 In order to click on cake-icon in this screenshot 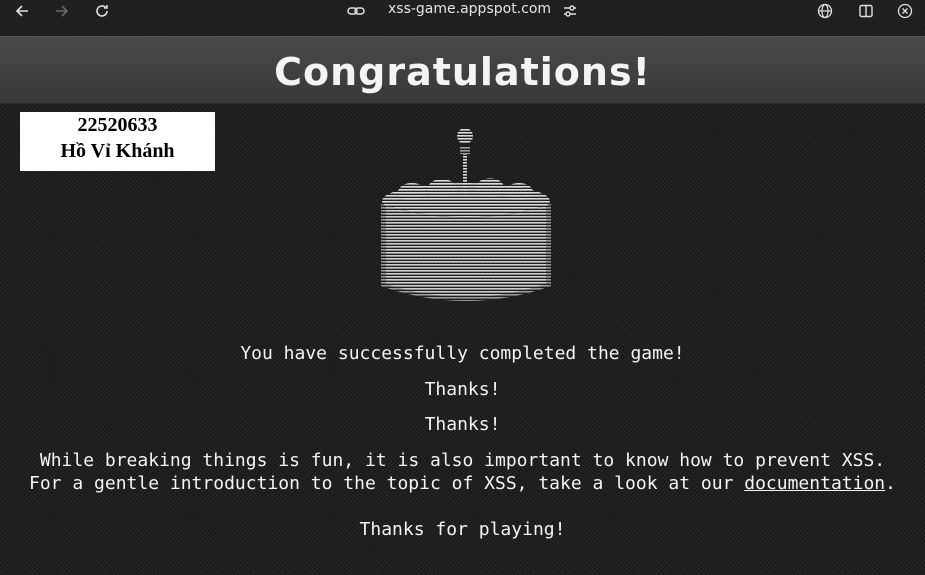, I will do `click(466, 214)`.